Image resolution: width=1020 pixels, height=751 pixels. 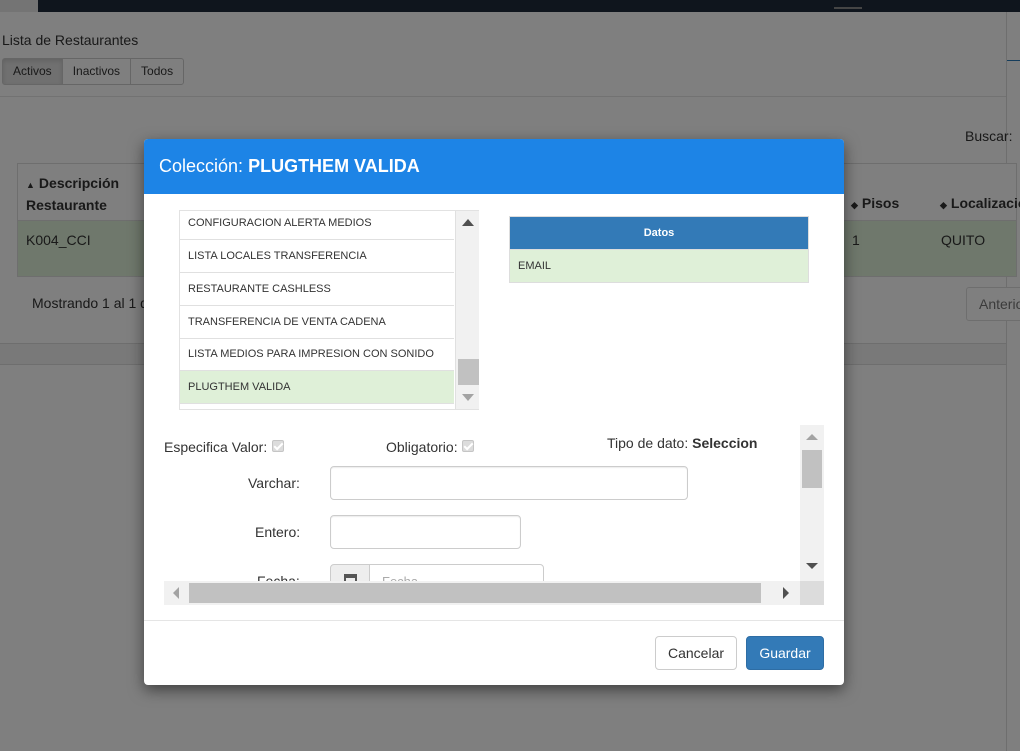 What do you see at coordinates (468, 446) in the screenshot?
I see `obligatorio-checkbox` at bounding box center [468, 446].